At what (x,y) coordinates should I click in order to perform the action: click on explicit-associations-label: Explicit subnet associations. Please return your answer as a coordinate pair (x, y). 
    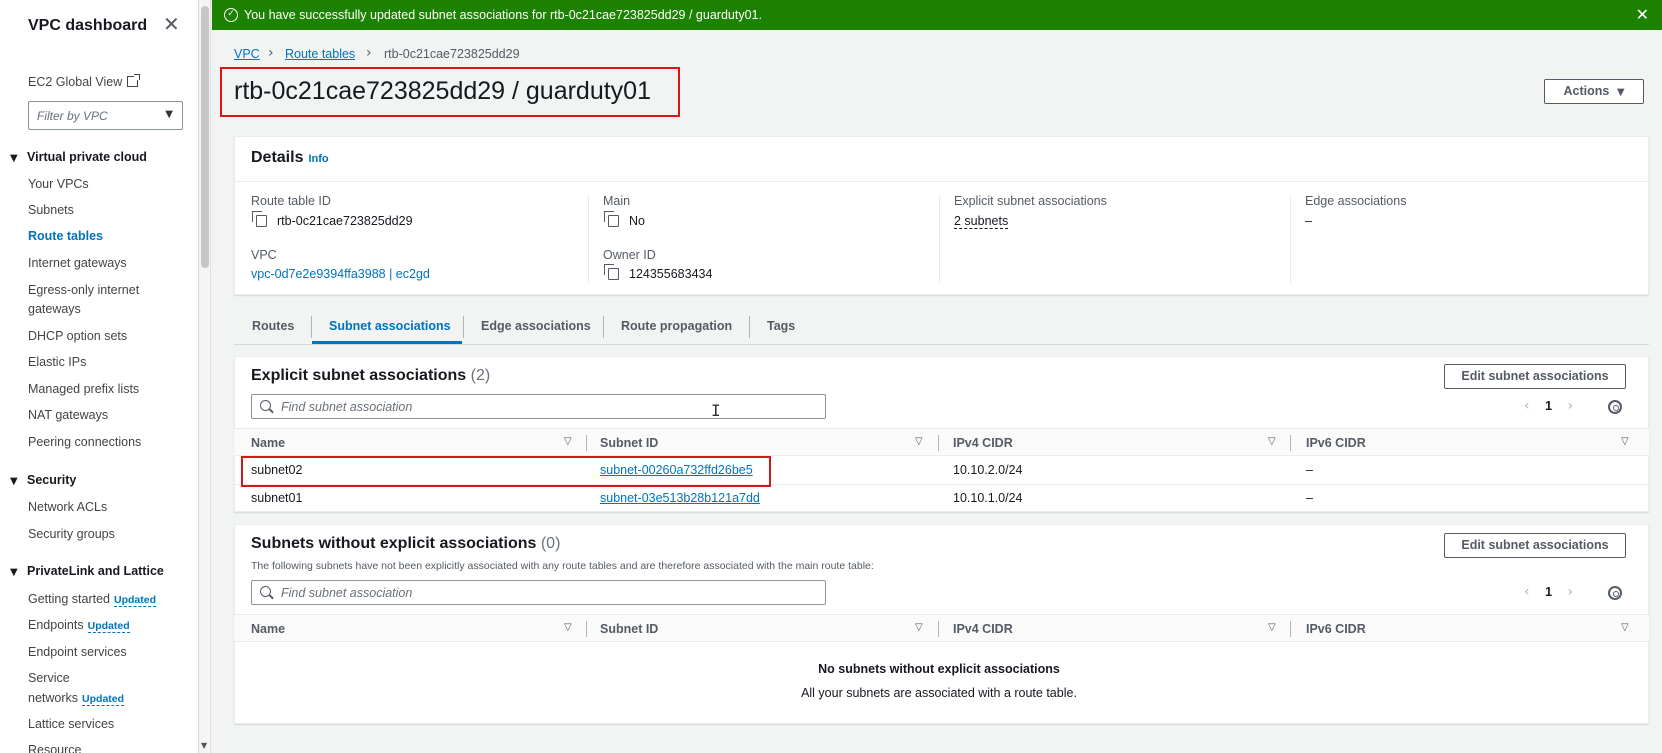
    Looking at the image, I should click on (1030, 201).